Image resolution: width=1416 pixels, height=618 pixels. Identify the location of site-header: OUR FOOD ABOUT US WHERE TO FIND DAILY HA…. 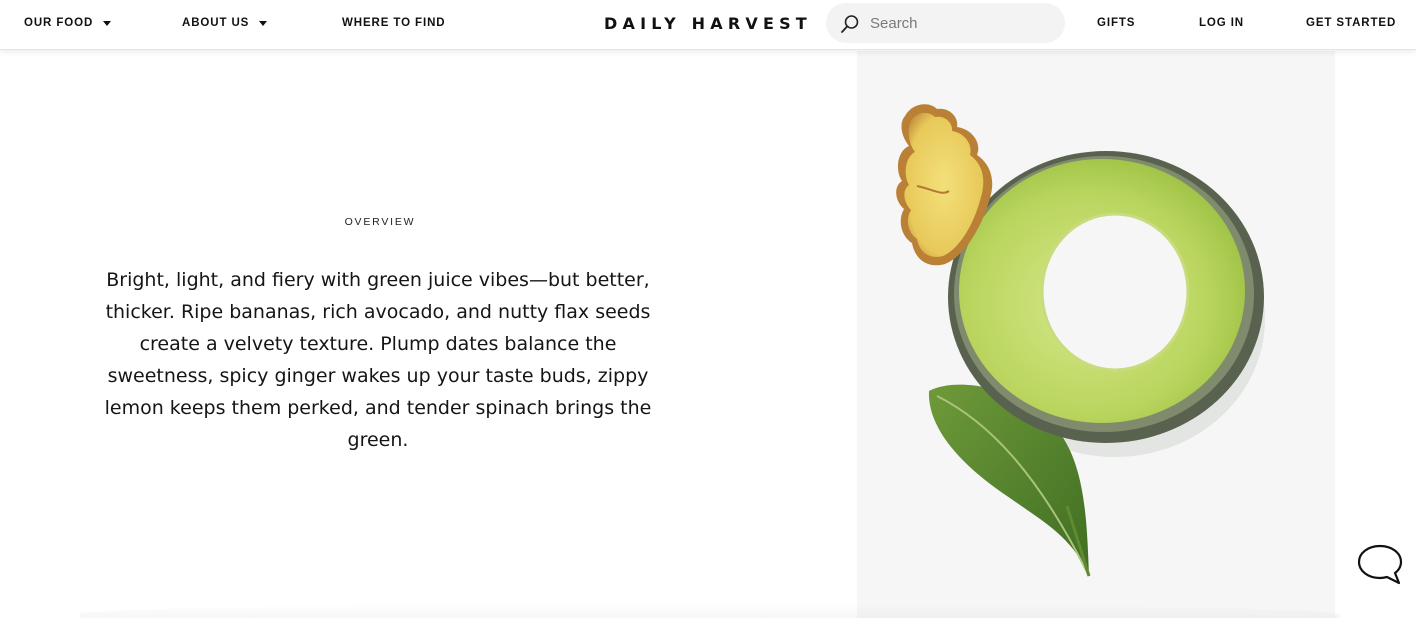
(708, 25).